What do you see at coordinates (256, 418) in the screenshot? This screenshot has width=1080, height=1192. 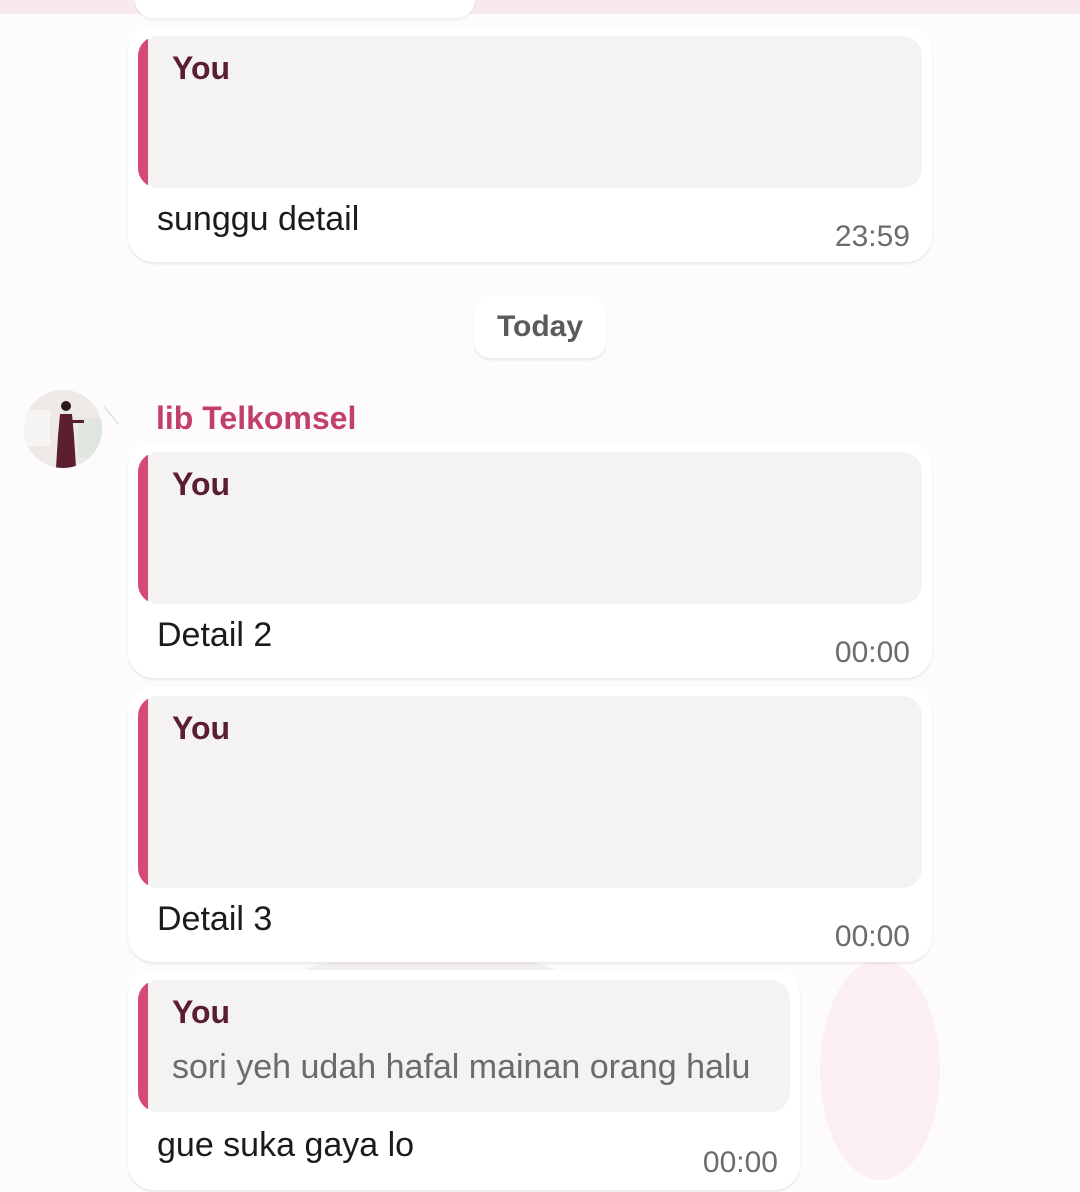 I see `sender-name: lib Telkomsel` at bounding box center [256, 418].